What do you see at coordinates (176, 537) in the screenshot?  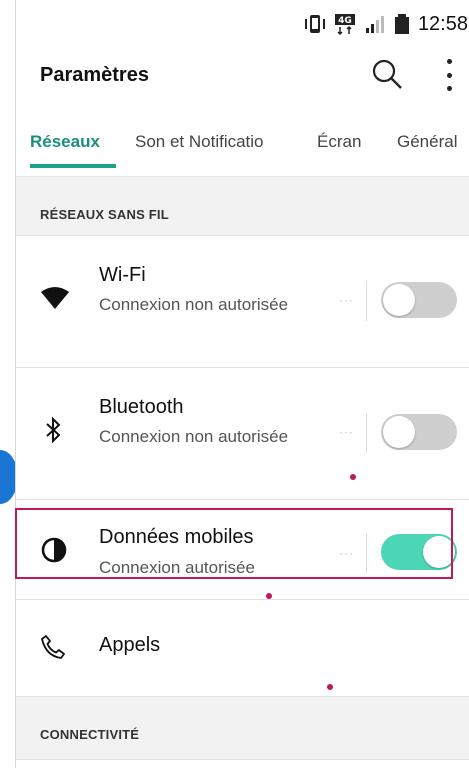 I see `item-title: Données mobiles` at bounding box center [176, 537].